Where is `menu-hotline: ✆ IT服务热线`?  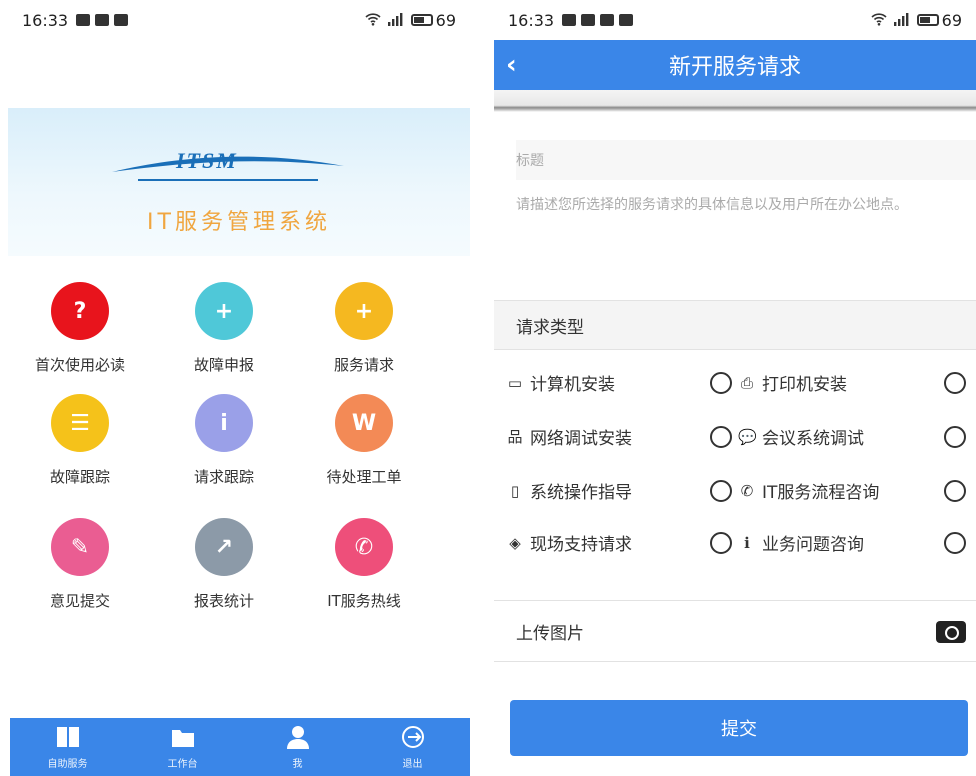
menu-hotline: ✆ IT服务热线 is located at coordinates (364, 564).